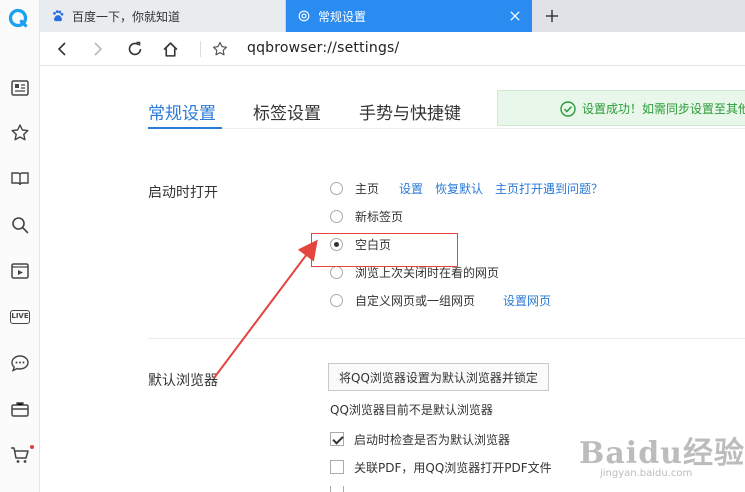 The height and width of the screenshot is (492, 745). What do you see at coordinates (58, 16) in the screenshot?
I see `baidu-paw-icon` at bounding box center [58, 16].